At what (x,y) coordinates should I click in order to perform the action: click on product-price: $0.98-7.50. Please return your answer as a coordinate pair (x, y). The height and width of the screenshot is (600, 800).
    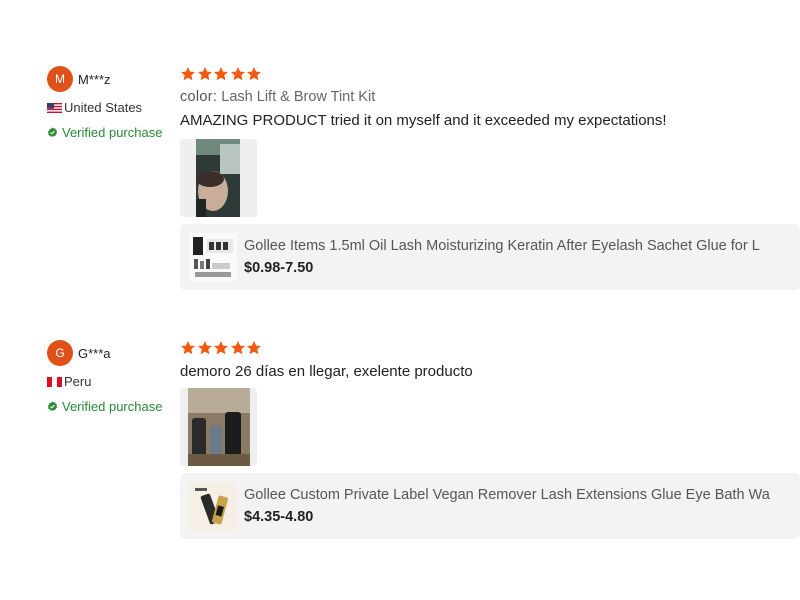
    Looking at the image, I should click on (279, 268).